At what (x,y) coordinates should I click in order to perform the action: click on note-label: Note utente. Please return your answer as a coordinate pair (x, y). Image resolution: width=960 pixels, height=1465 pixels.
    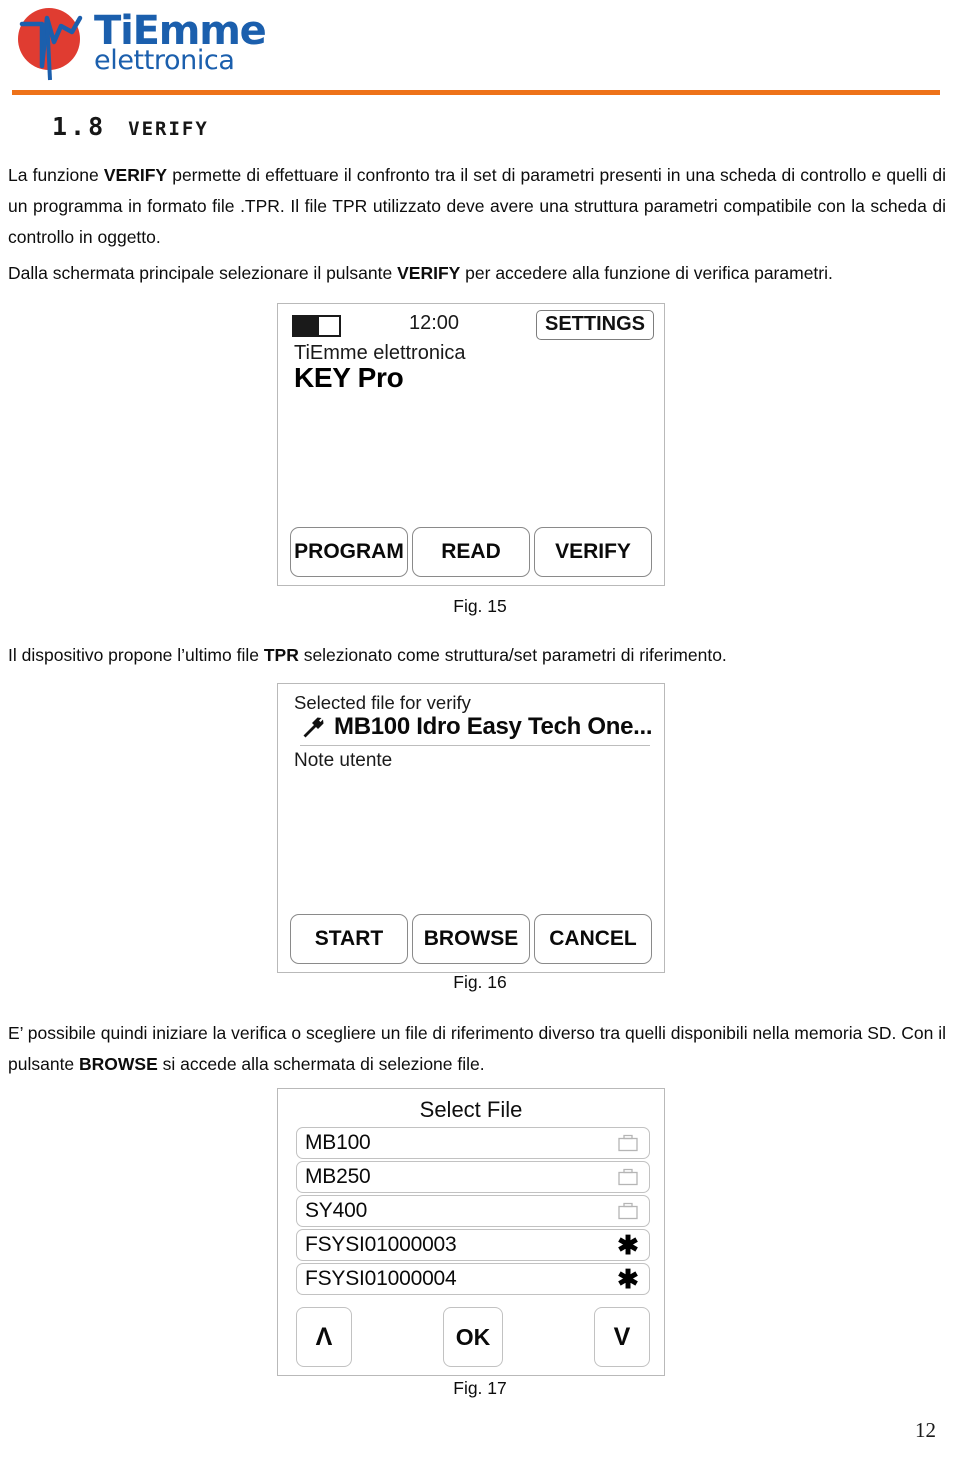
    Looking at the image, I should click on (343, 760).